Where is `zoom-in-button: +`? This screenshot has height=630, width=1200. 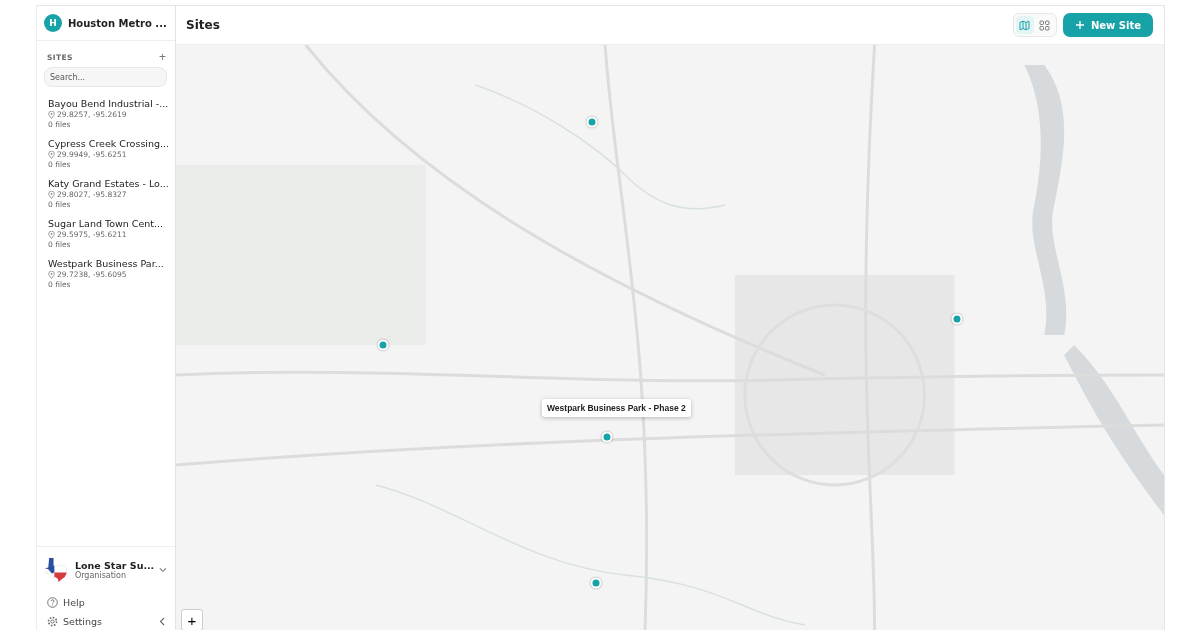 zoom-in-button: + is located at coordinates (192, 619).